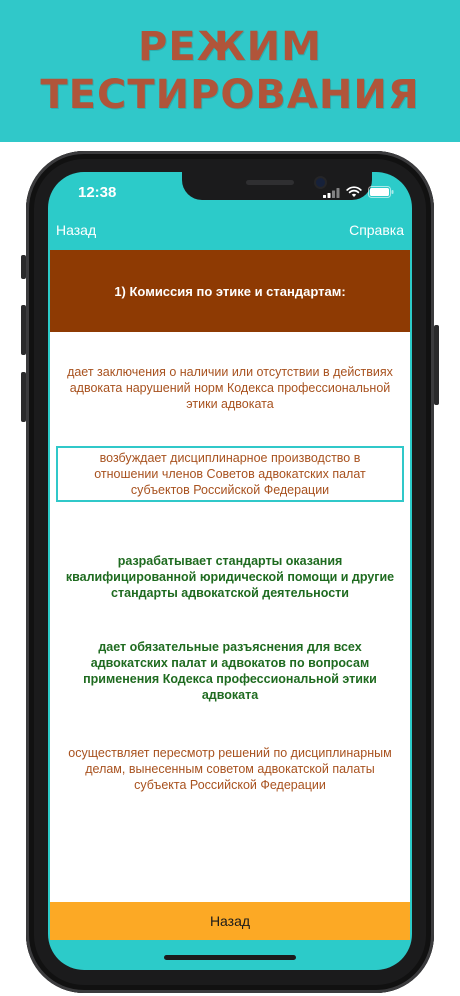 This screenshot has width=460, height=996. I want to click on banner-title-line-1: РЕЖИМ, so click(230, 47).